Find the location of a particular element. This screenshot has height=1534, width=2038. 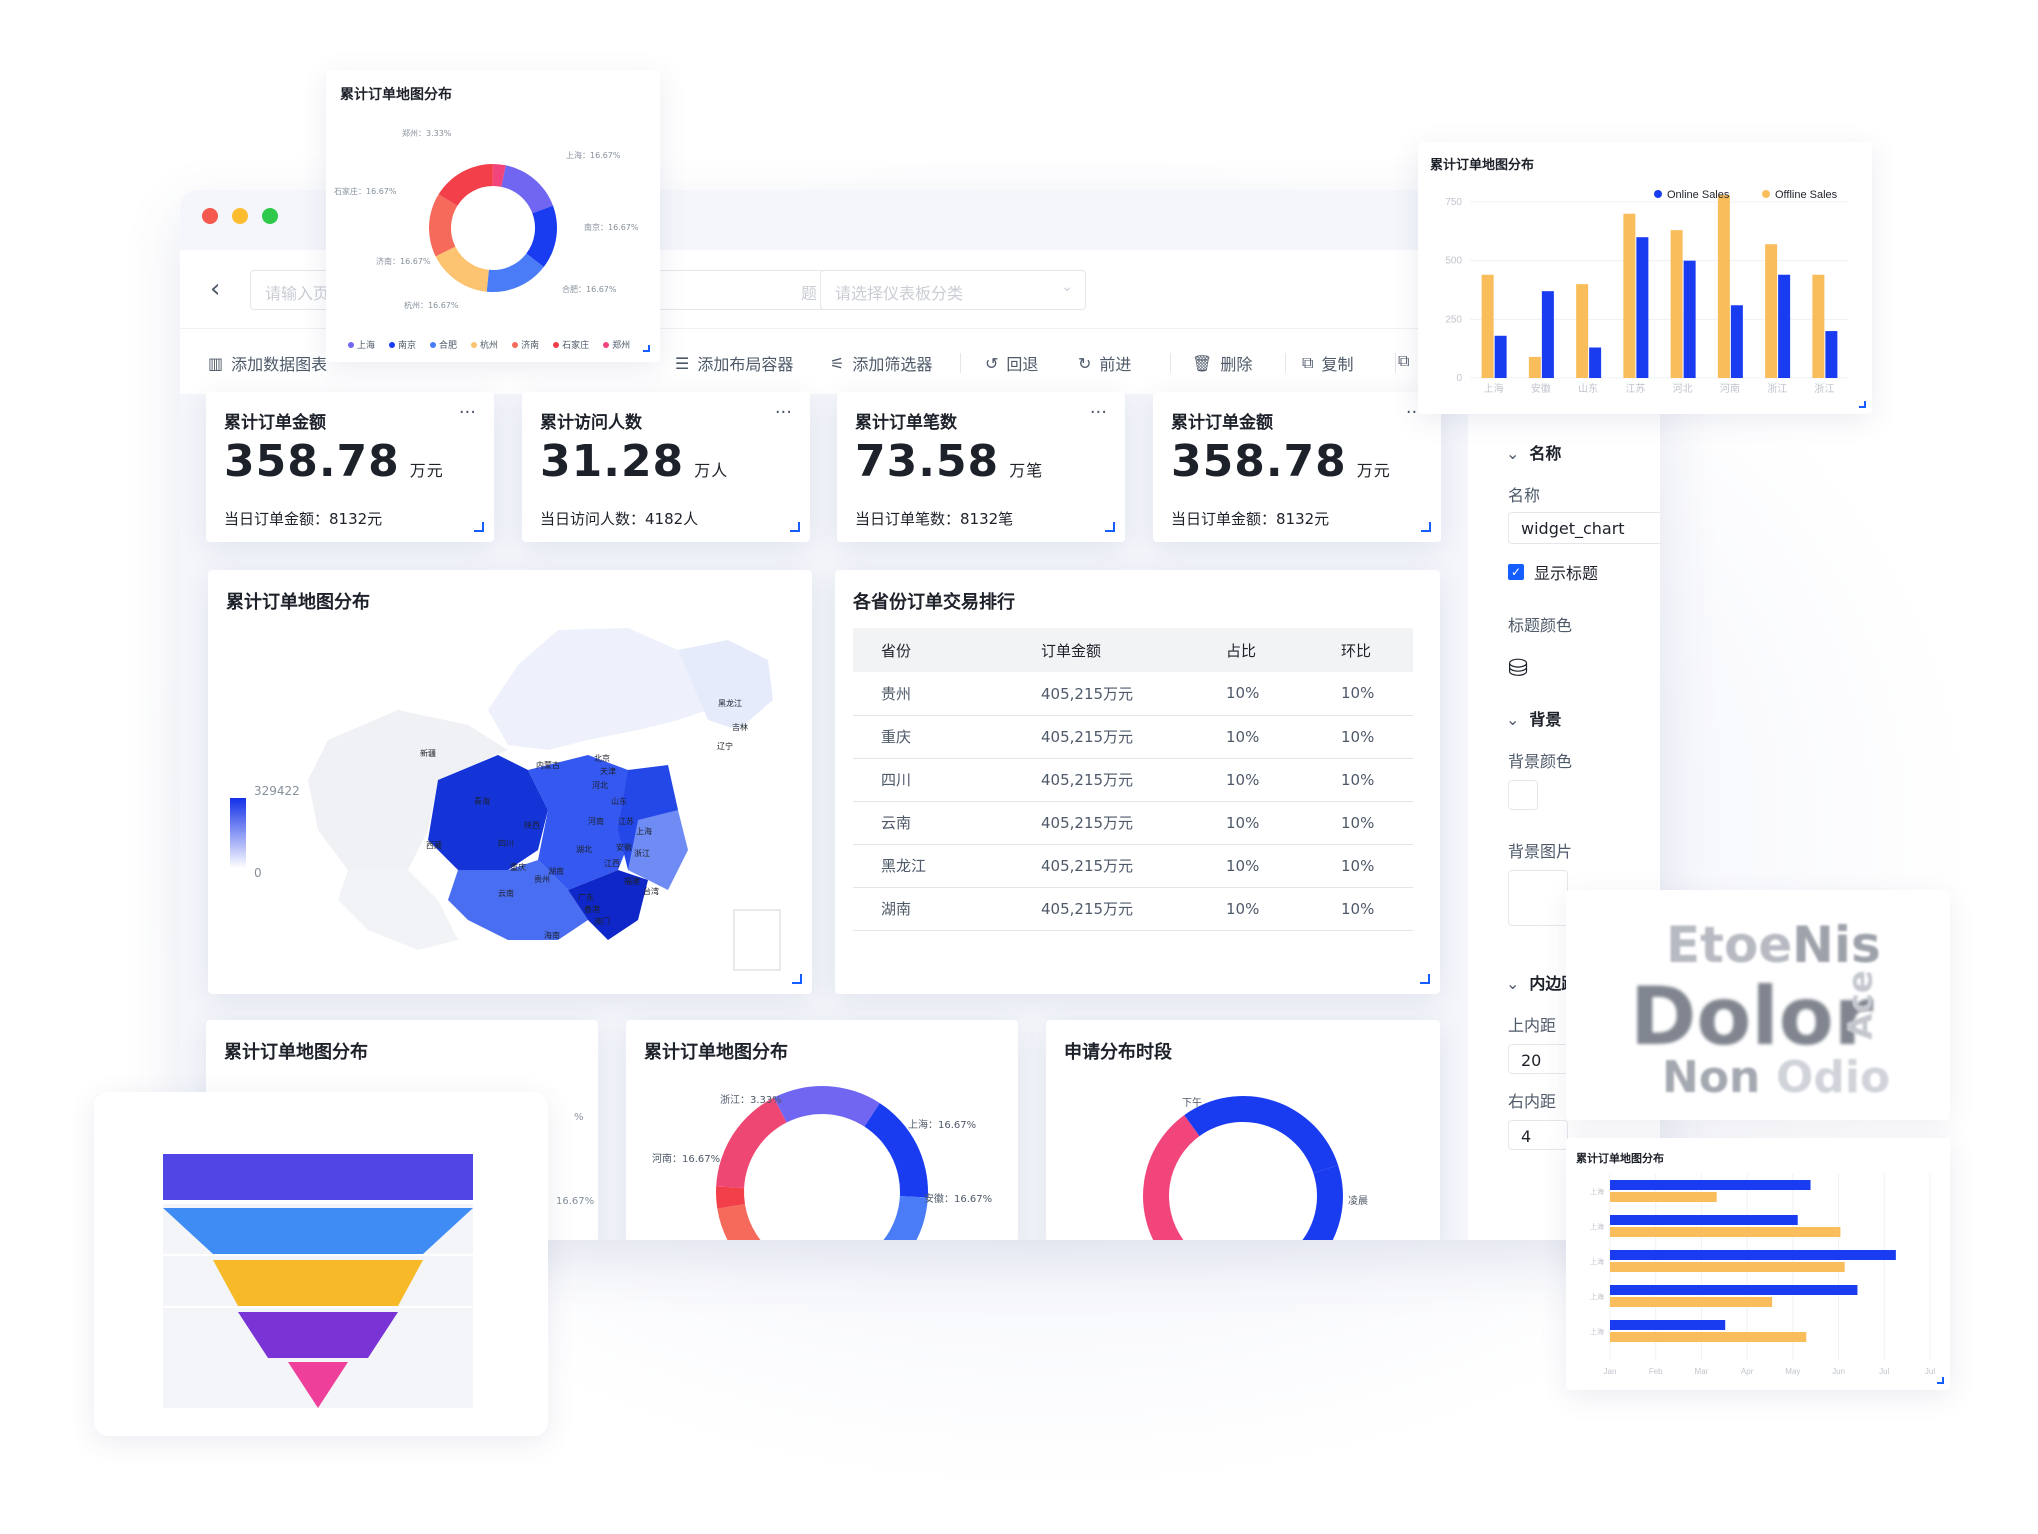

floating-wordcloud-card: Etoe Nis Dolor Ace Non Odio is located at coordinates (1758, 1005).